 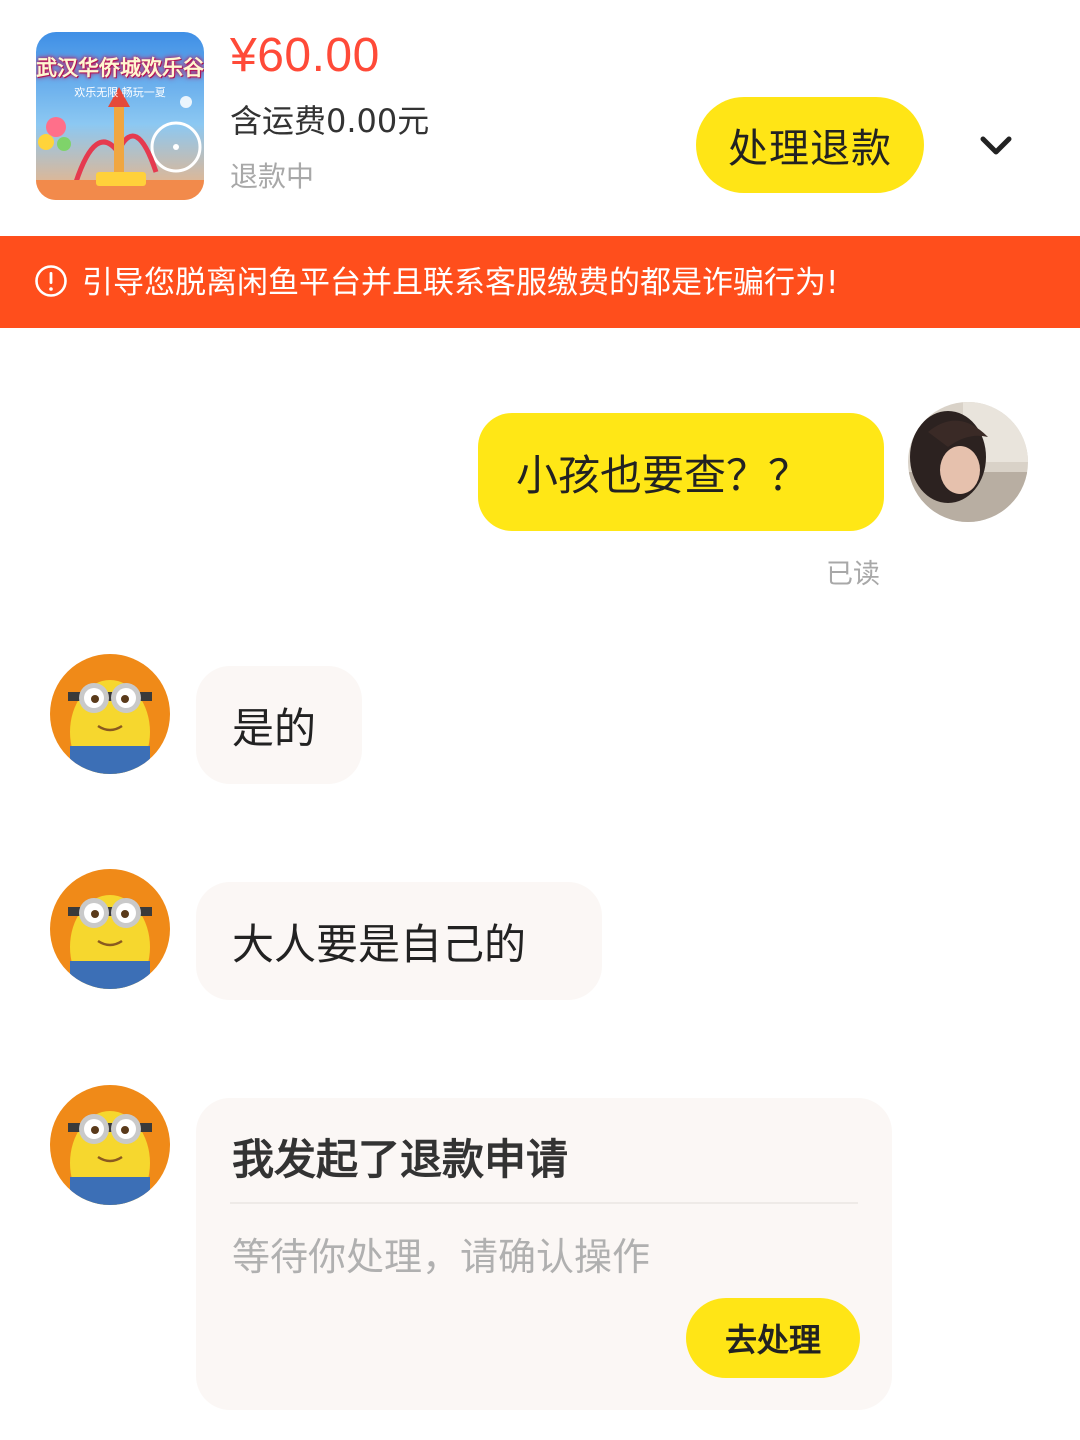 I want to click on my-avatar, so click(x=968, y=462).